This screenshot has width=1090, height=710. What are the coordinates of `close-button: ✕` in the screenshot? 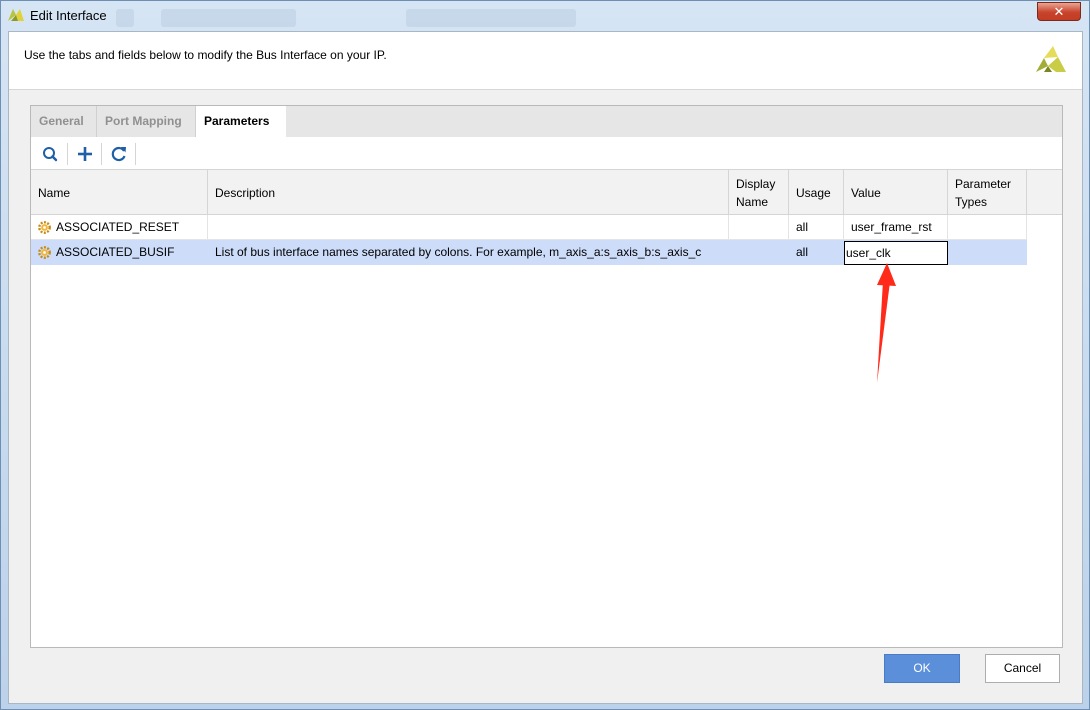 It's located at (1059, 11).